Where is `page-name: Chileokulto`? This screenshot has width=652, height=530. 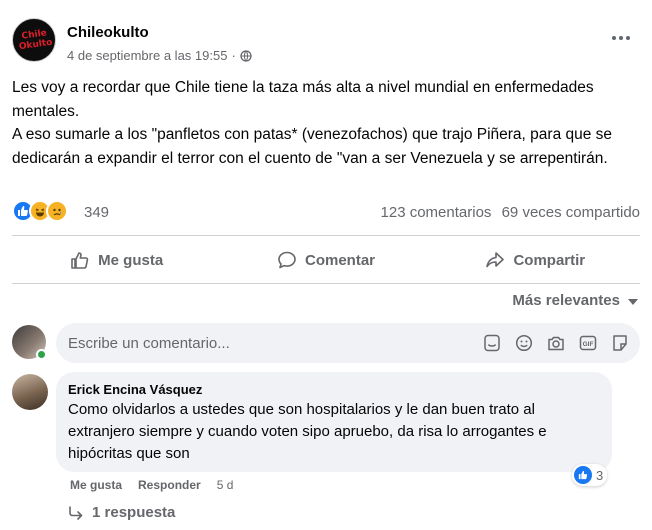
page-name: Chileokulto is located at coordinates (108, 32).